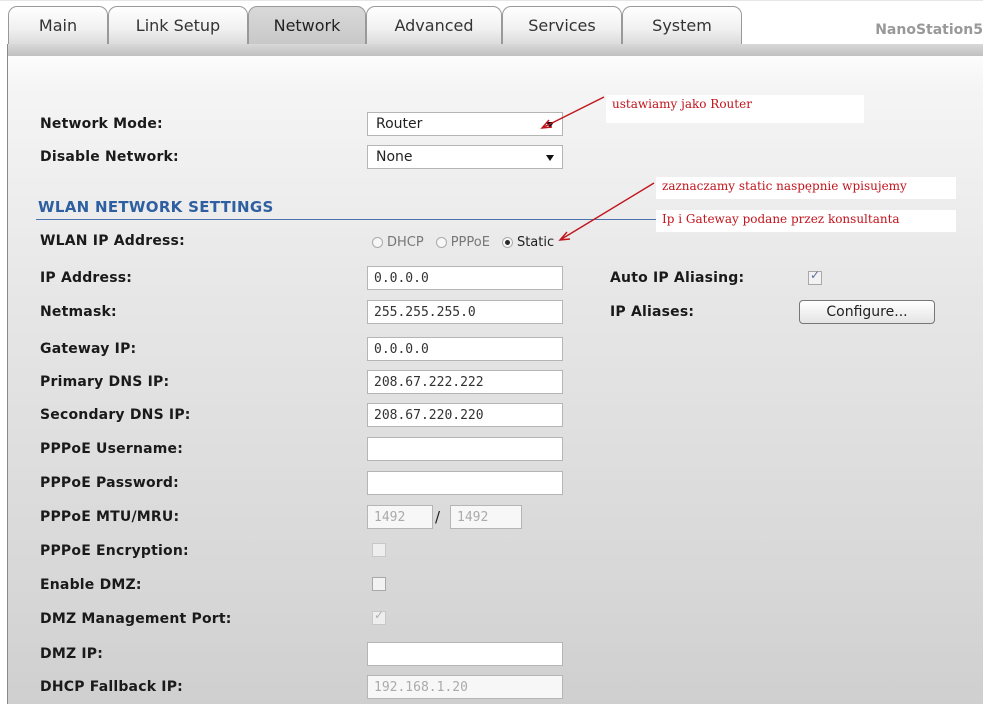 This screenshot has width=983, height=704. I want to click on annotation-arrows, so click(597, 168).